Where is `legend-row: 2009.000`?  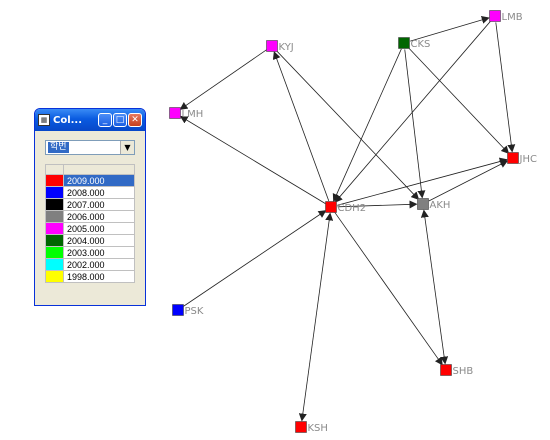 legend-row: 2009.000 is located at coordinates (90, 180).